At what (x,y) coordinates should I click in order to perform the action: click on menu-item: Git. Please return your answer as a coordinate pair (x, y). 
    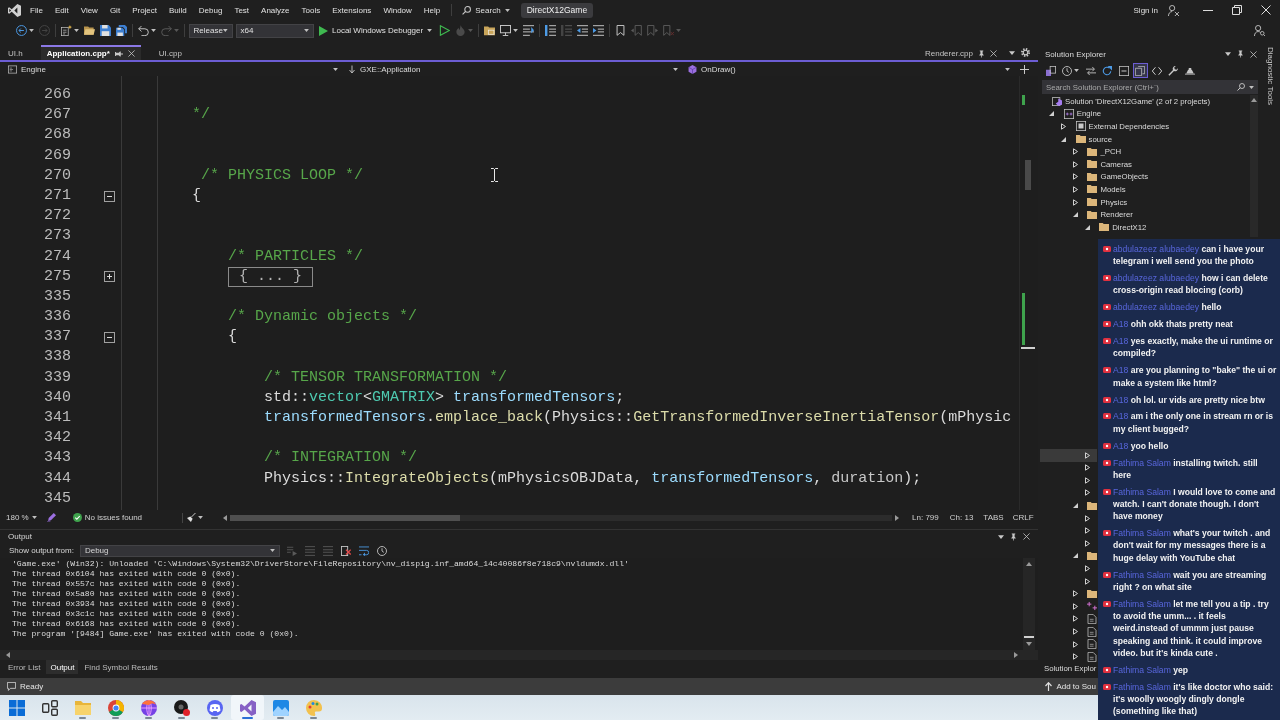
    Looking at the image, I should click on (115, 10).